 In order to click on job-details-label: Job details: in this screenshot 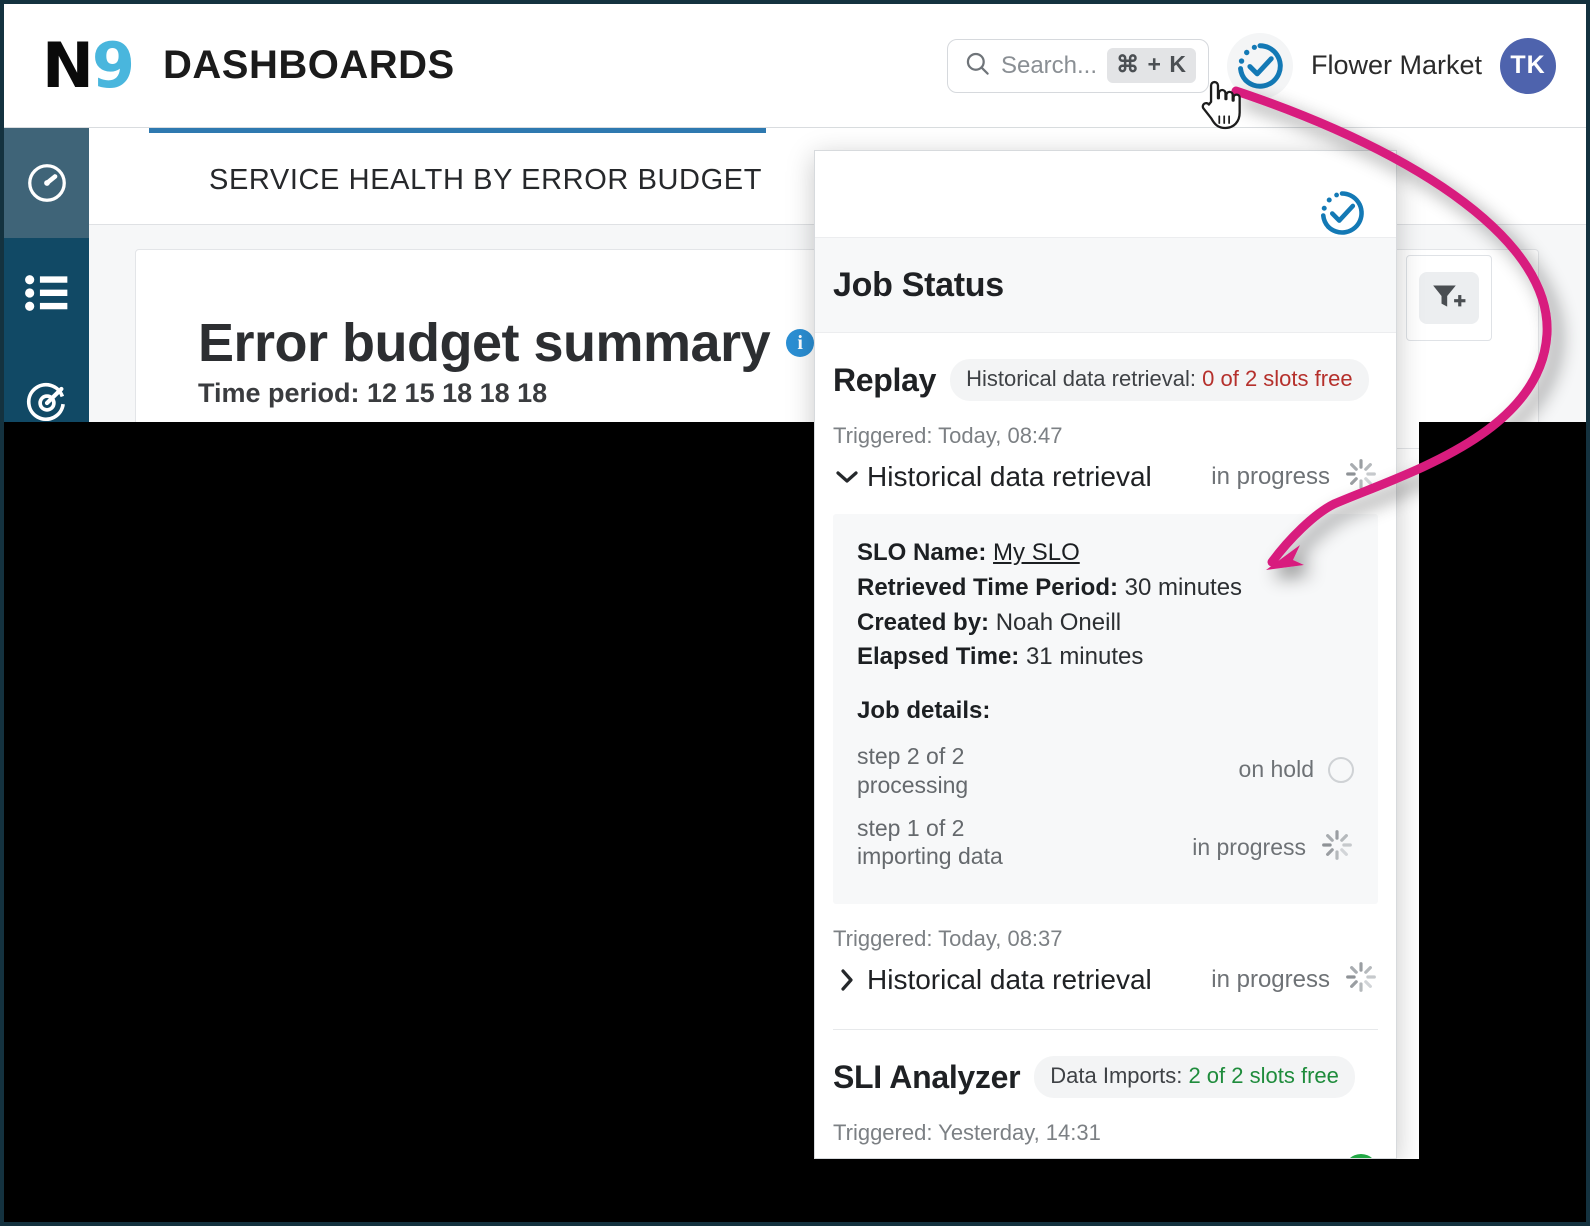, I will do `click(924, 711)`.